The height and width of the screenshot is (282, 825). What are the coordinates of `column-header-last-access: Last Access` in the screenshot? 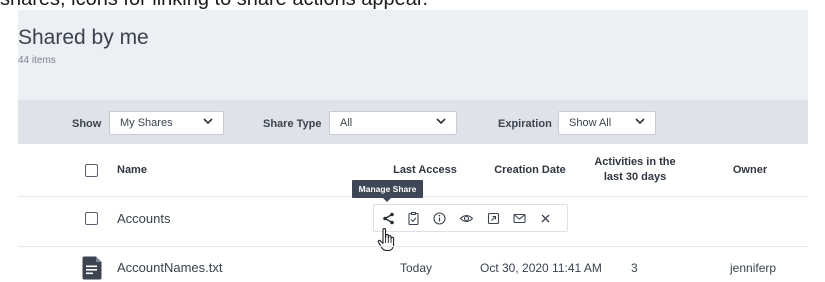 It's located at (425, 170).